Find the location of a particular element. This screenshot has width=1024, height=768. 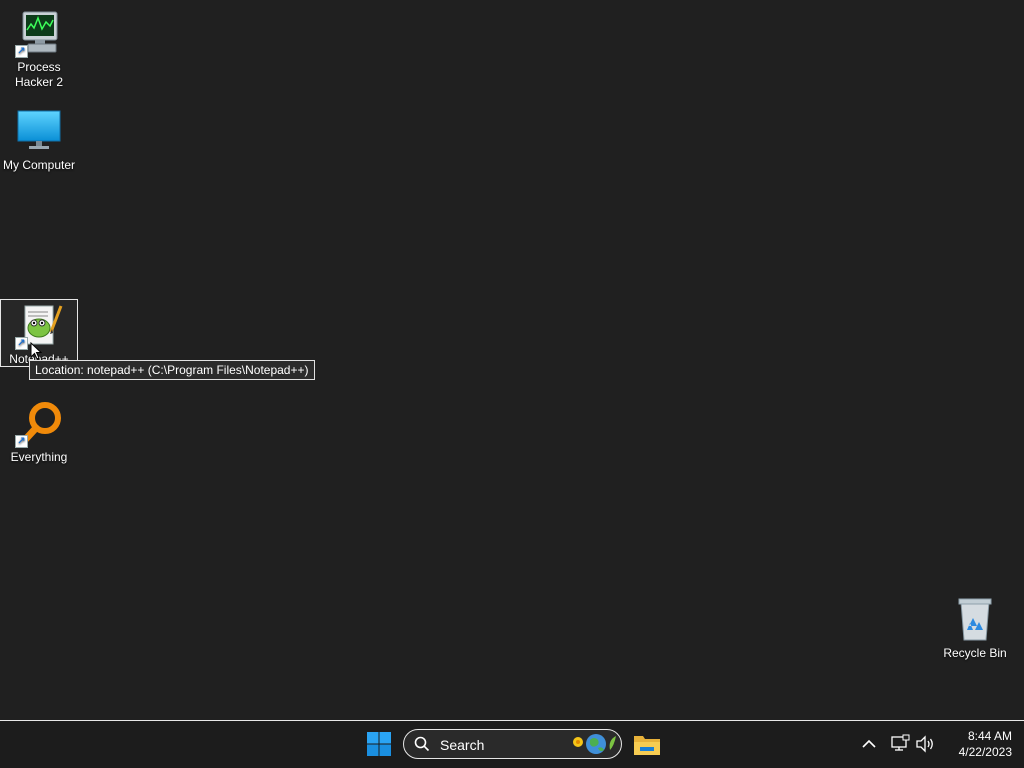

magnifier-icon: ↗ is located at coordinates (39, 424).